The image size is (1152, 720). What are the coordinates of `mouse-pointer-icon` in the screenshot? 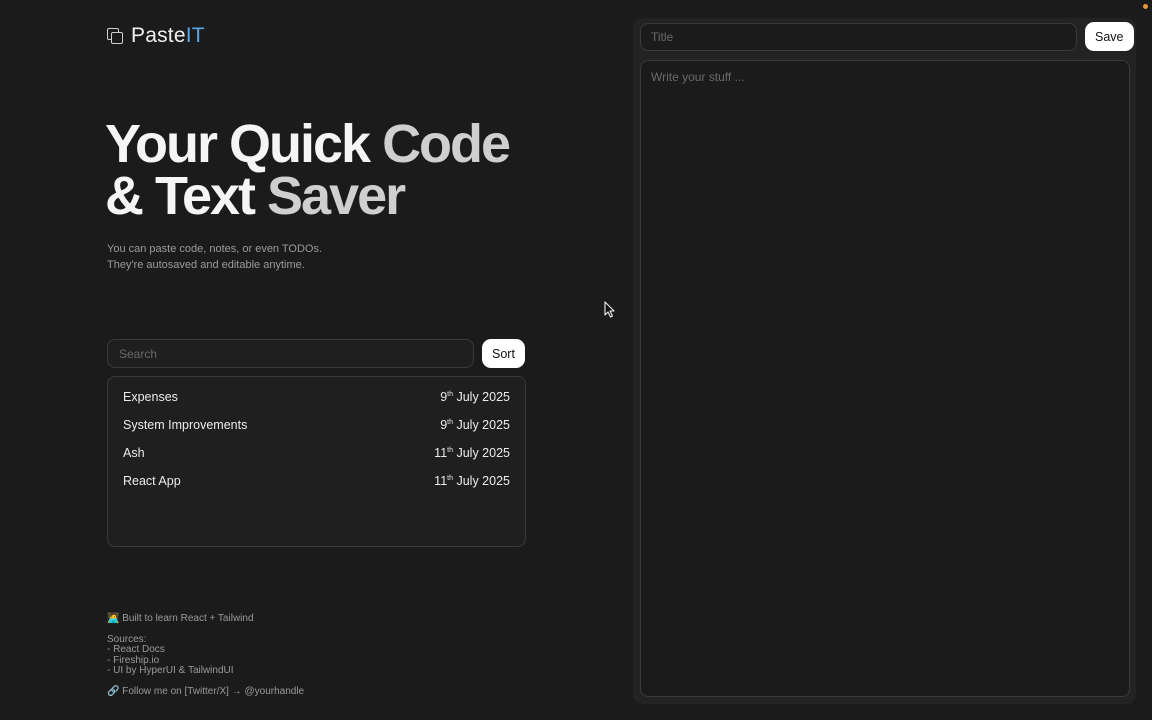 It's located at (609, 309).